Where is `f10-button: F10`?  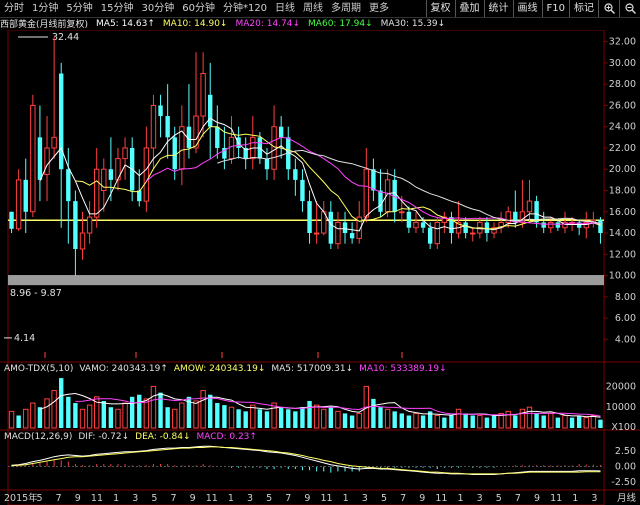
f10-button: F10 is located at coordinates (555, 8).